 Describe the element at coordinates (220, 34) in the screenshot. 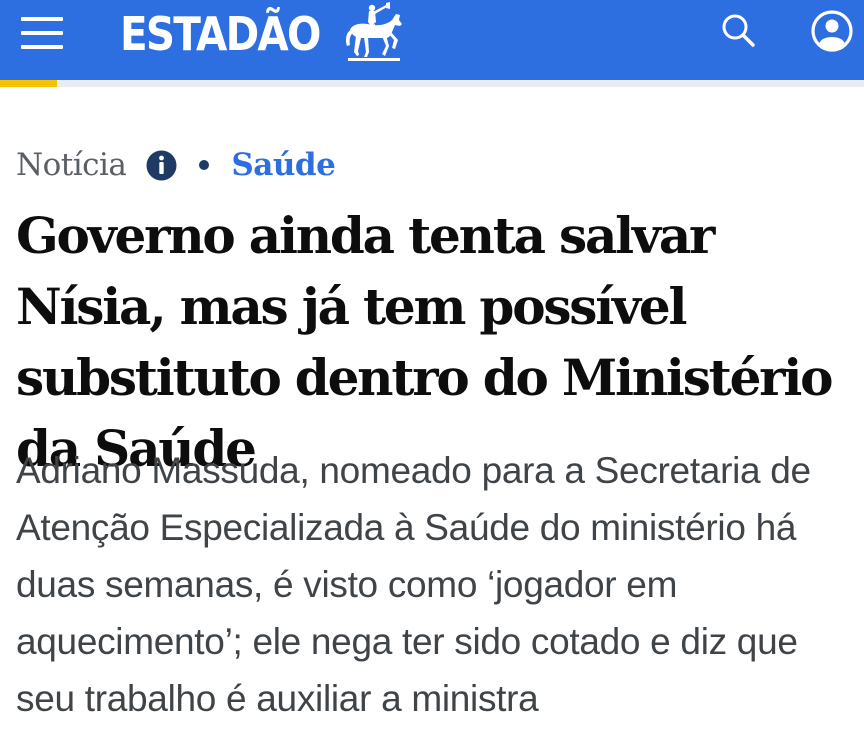

I see `logo-text: ESTADÃO` at that location.